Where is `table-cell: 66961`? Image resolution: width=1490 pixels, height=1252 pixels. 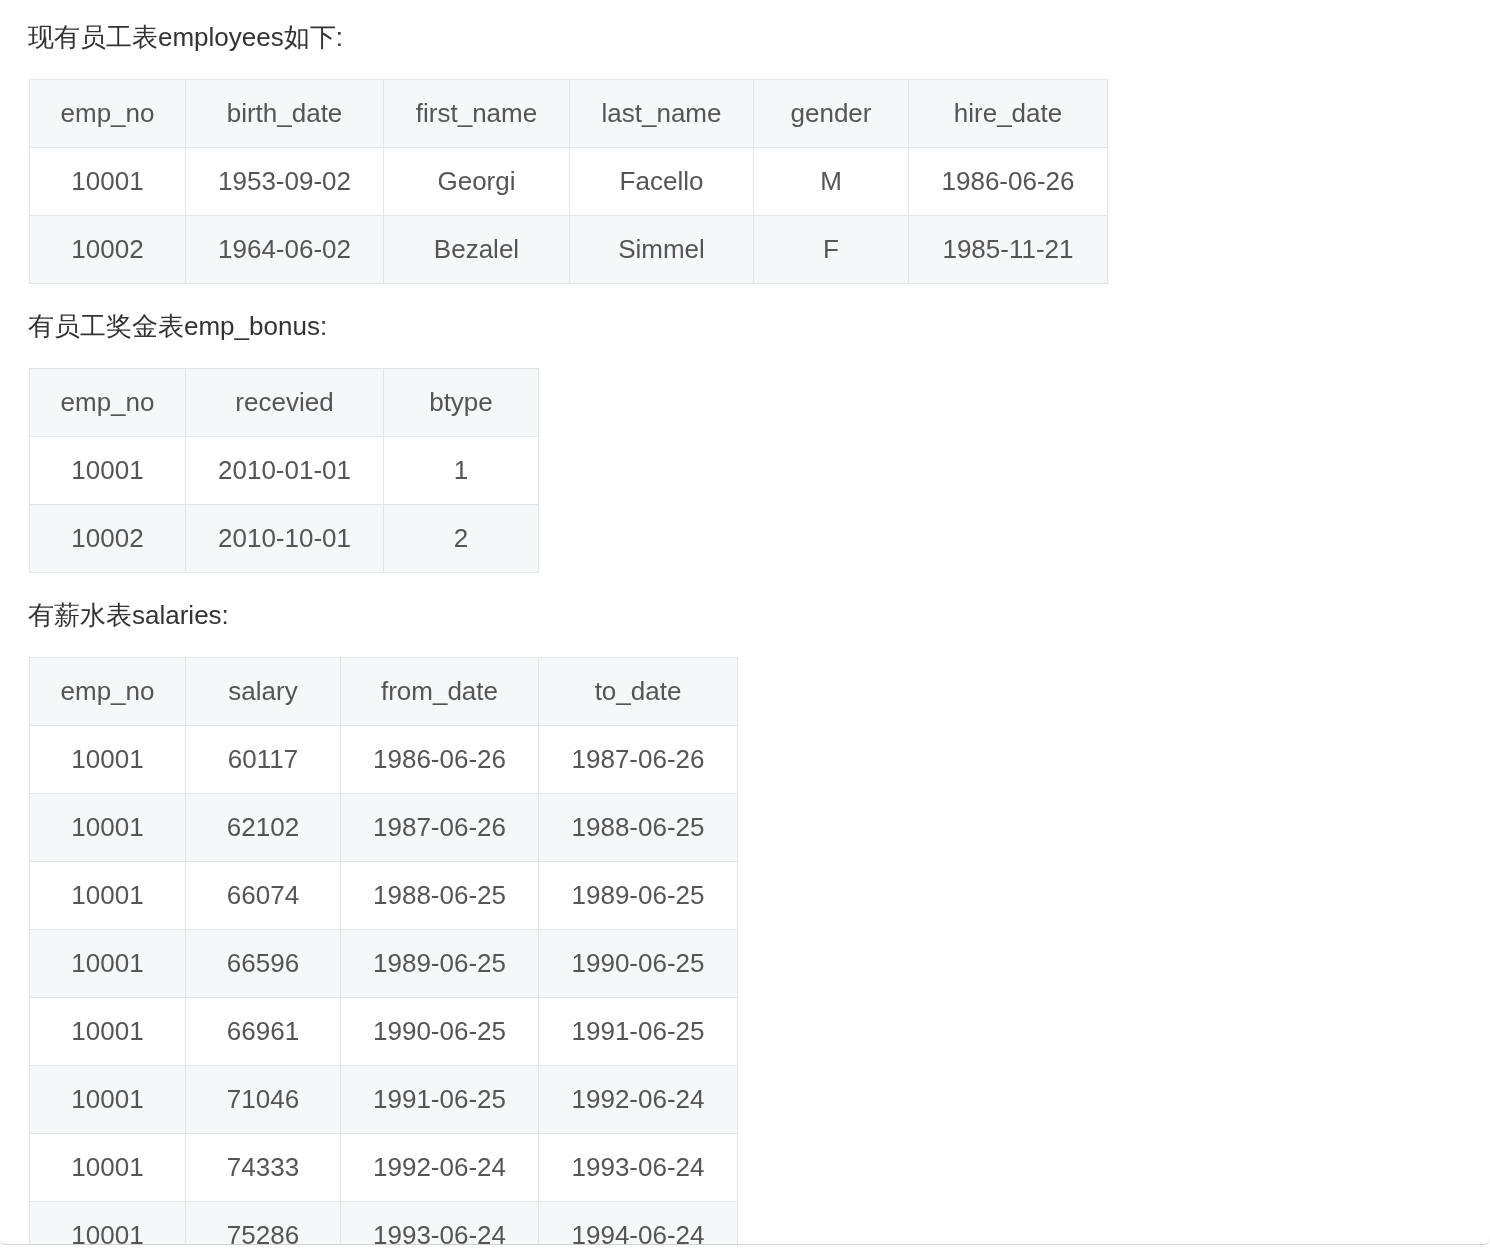
table-cell: 66961 is located at coordinates (263, 1031).